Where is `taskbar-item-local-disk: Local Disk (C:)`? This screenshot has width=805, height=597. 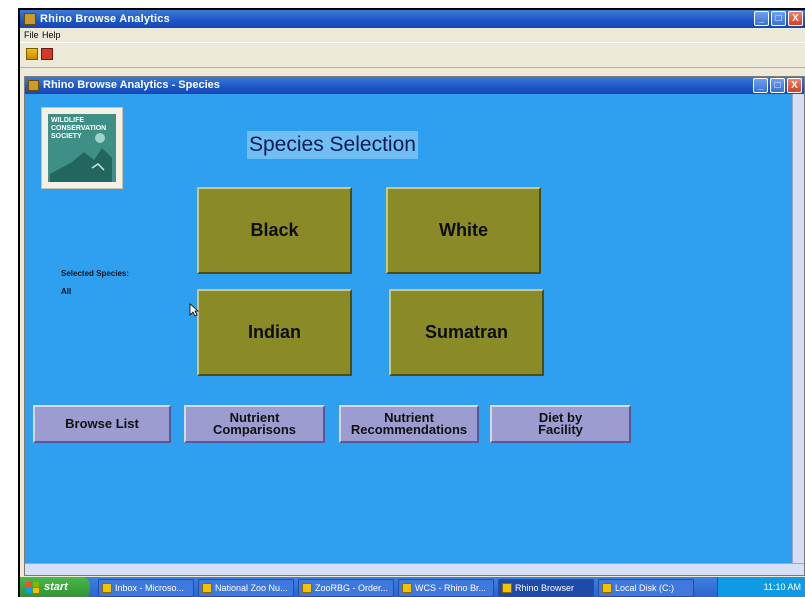
taskbar-item-local-disk: Local Disk (C:) is located at coordinates (646, 588).